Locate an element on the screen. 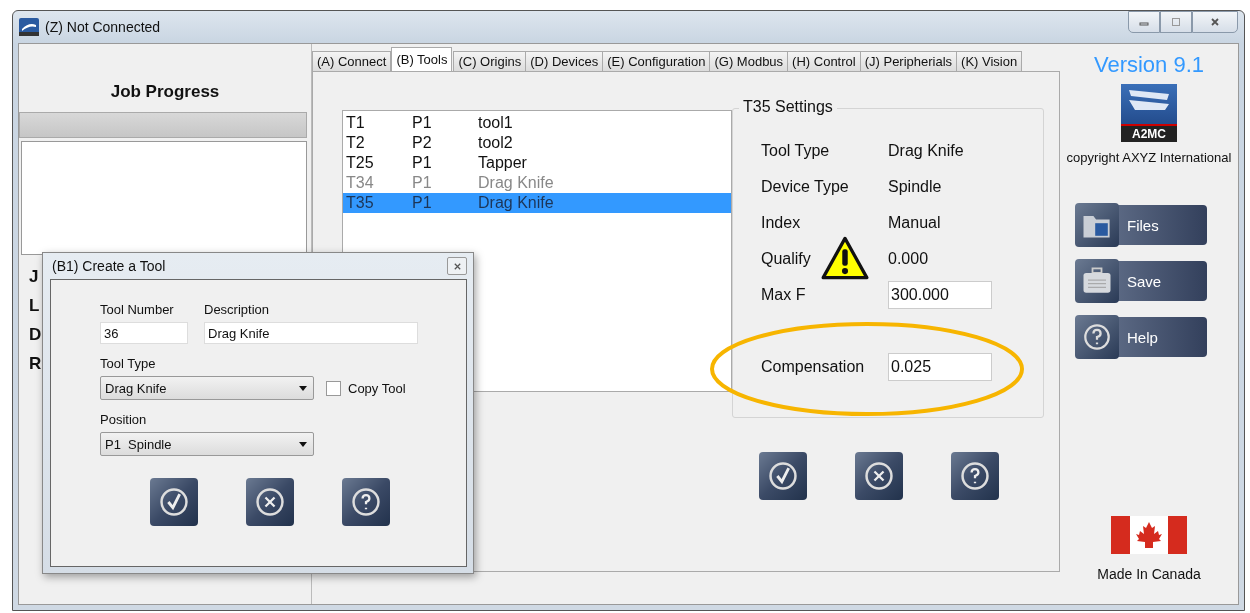  setting-label: Index is located at coordinates (781, 223).